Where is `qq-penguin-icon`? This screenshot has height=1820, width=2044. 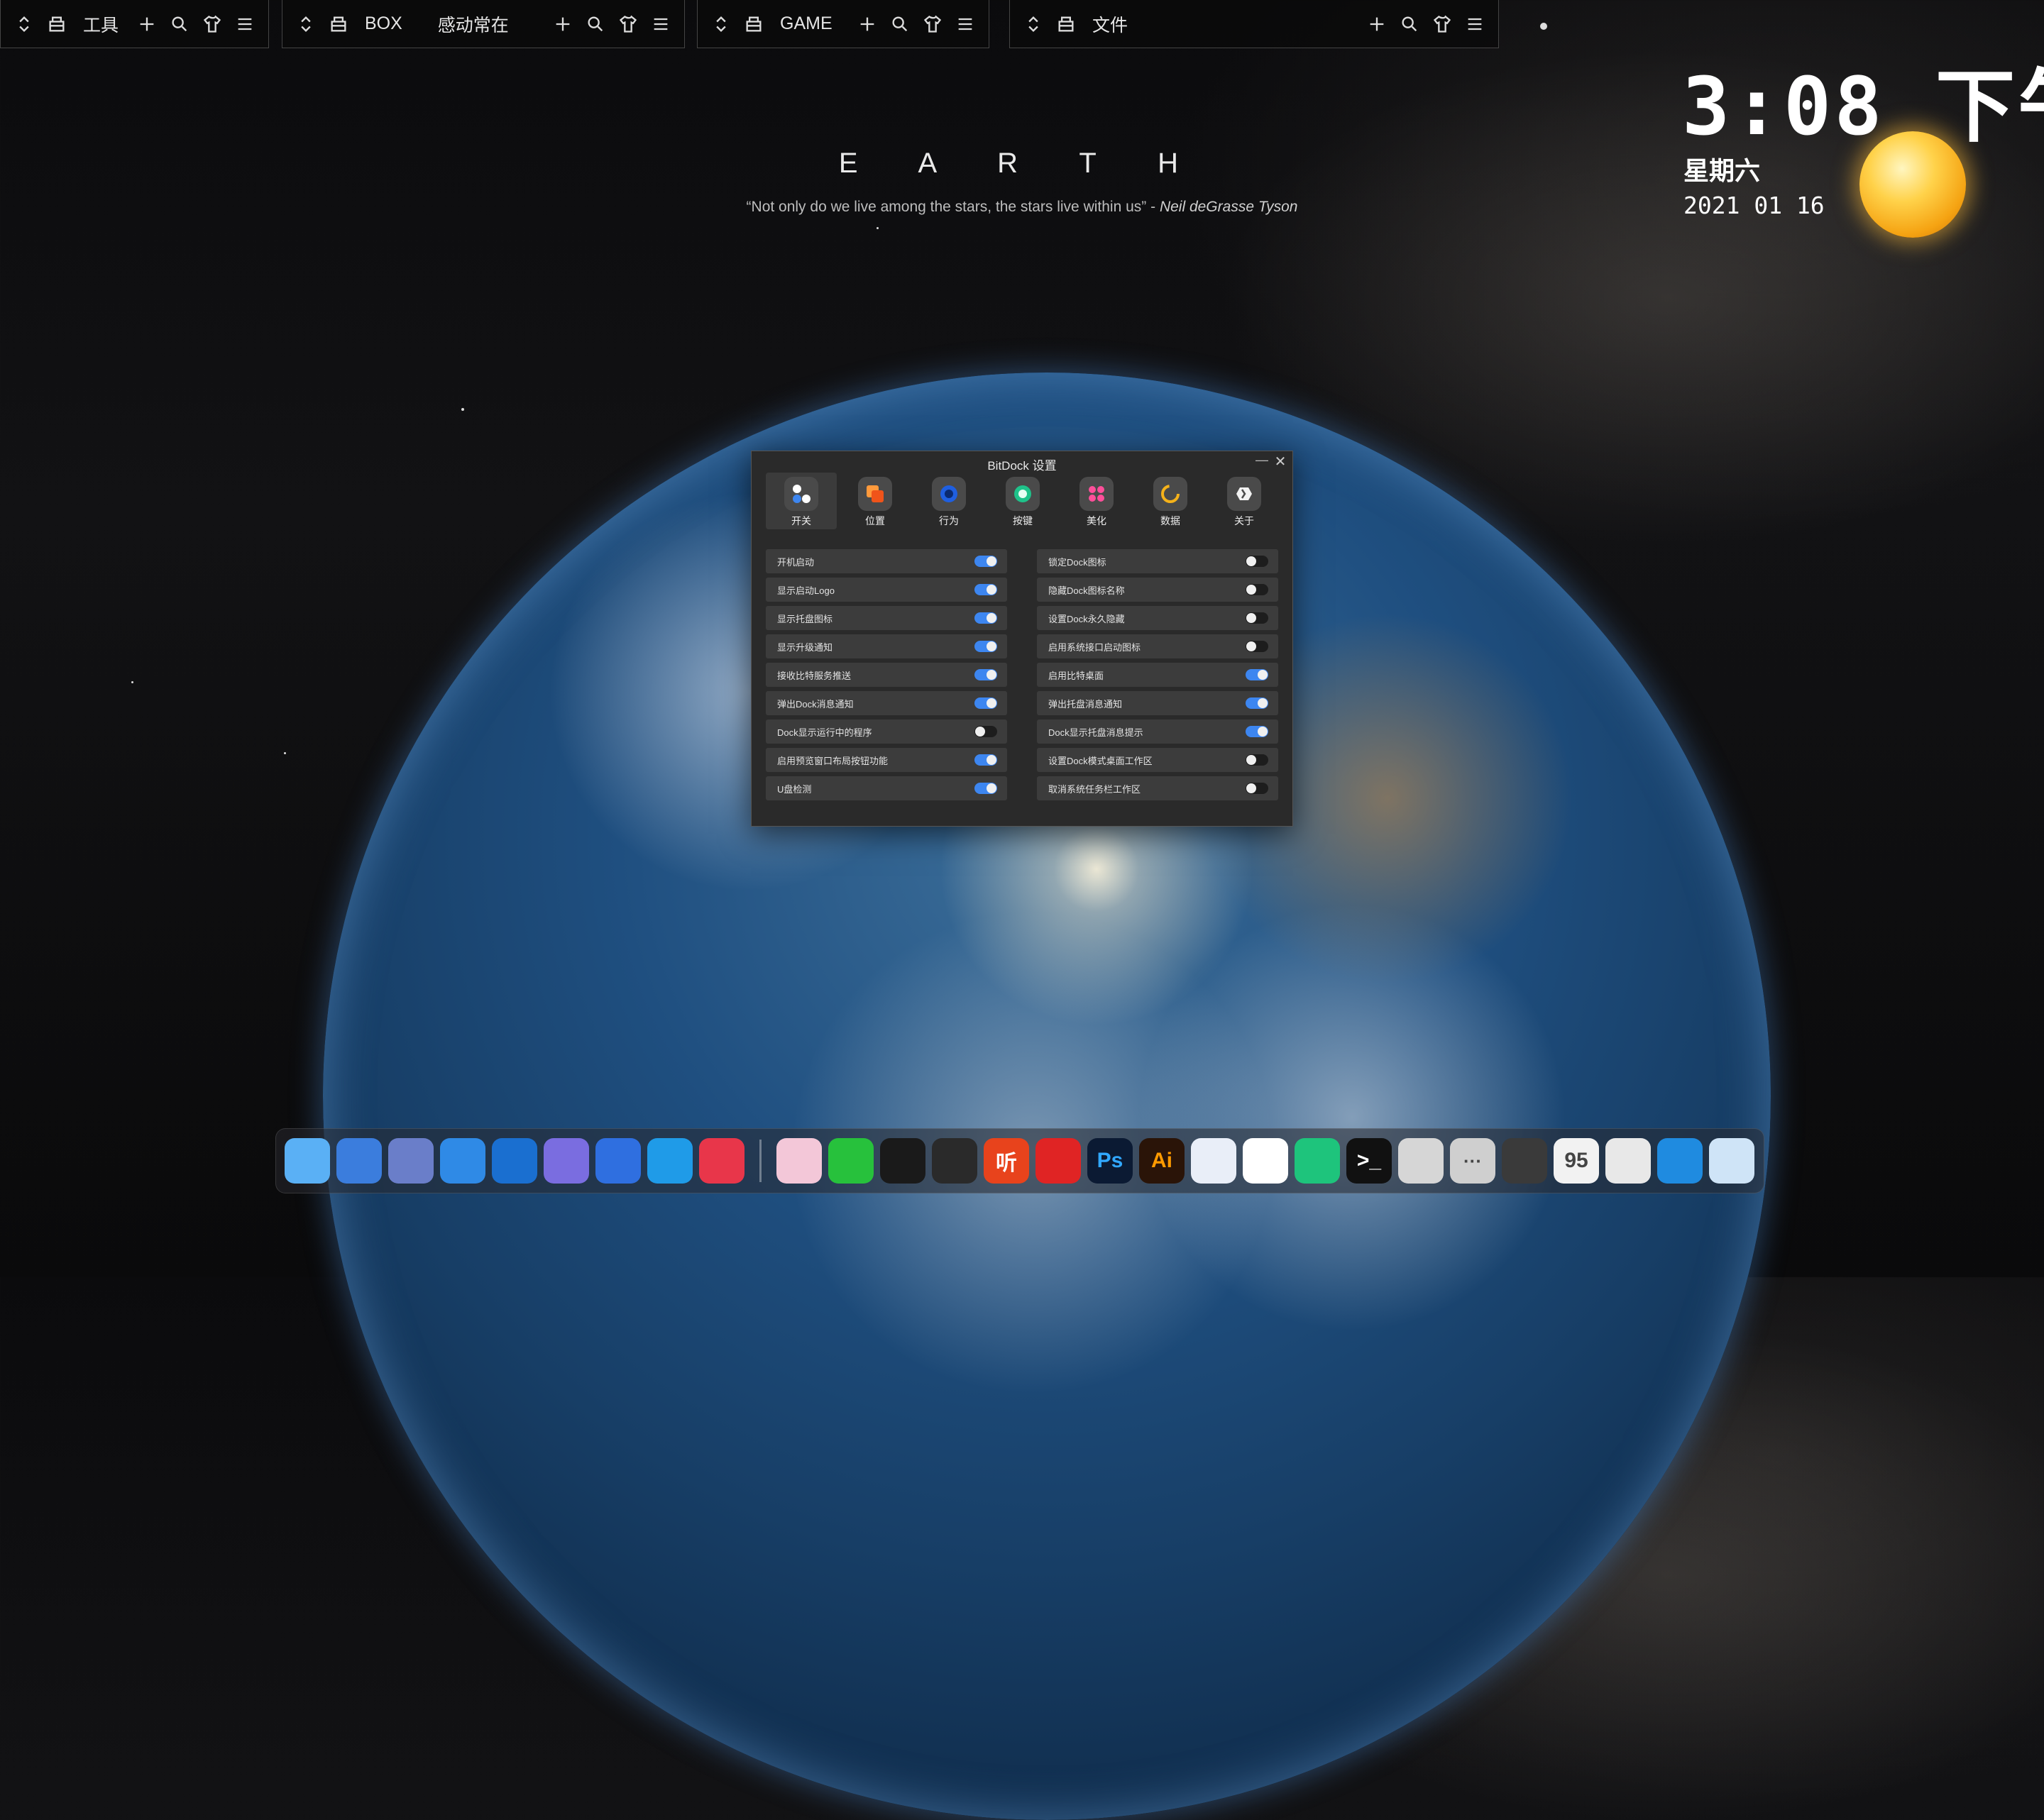 qq-penguin-icon is located at coordinates (902, 1161).